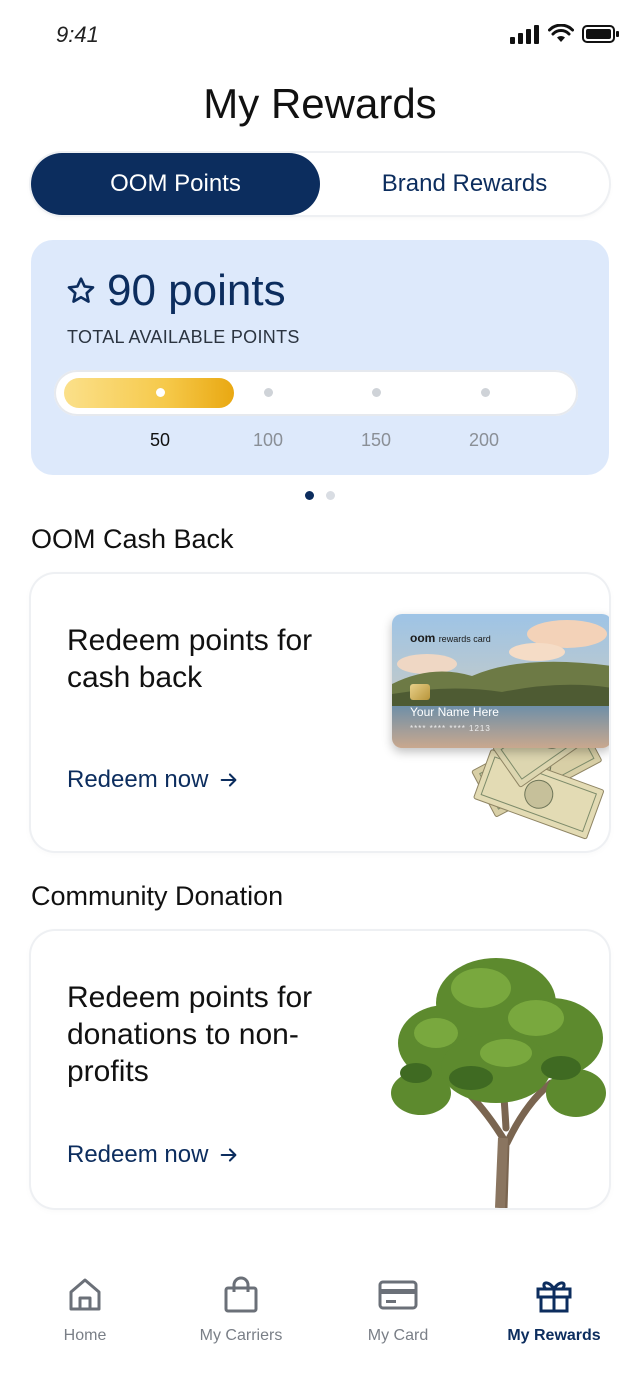  Describe the element at coordinates (330, 495) in the screenshot. I see `pager-dot` at that location.